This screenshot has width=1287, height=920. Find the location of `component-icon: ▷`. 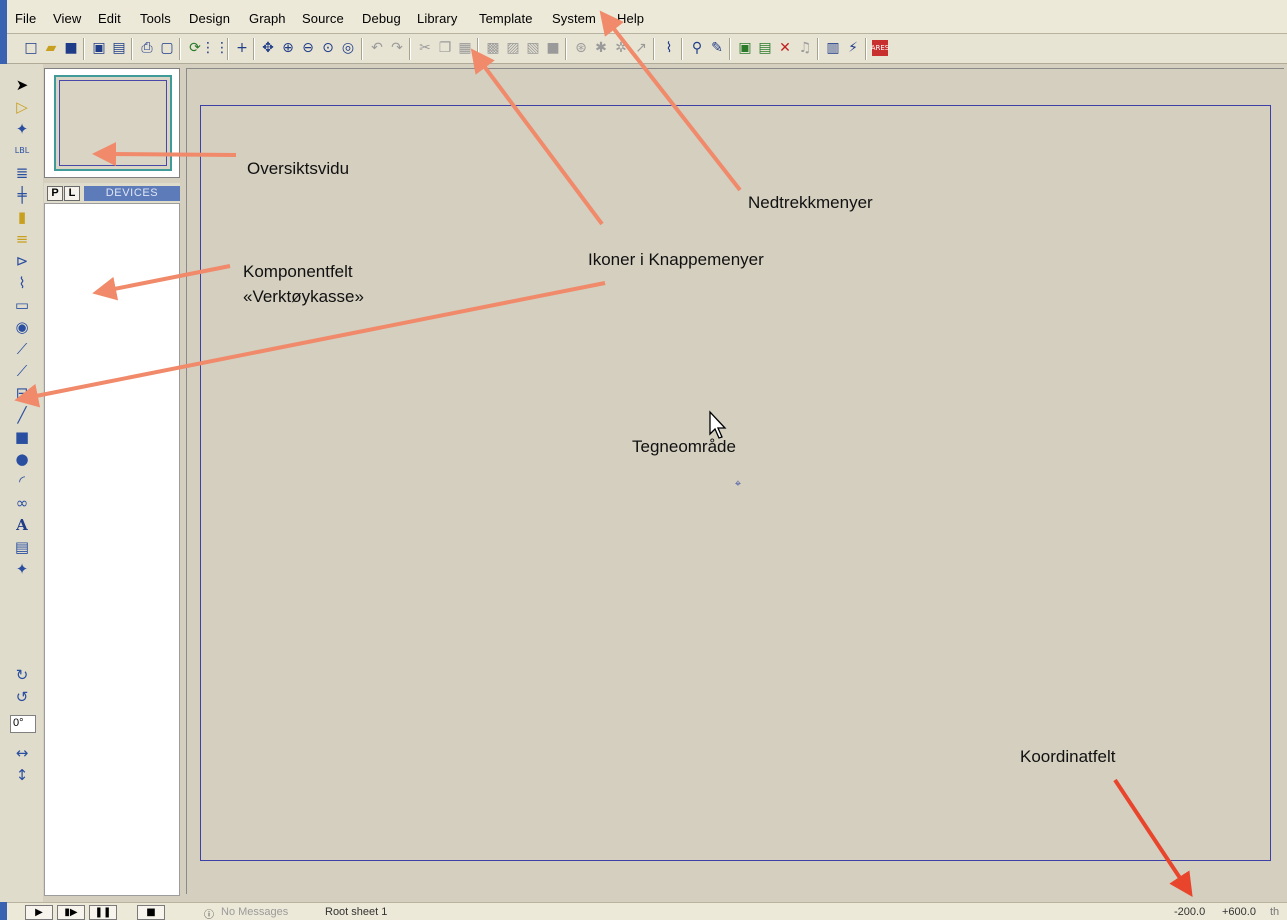

component-icon: ▷ is located at coordinates (22, 107).